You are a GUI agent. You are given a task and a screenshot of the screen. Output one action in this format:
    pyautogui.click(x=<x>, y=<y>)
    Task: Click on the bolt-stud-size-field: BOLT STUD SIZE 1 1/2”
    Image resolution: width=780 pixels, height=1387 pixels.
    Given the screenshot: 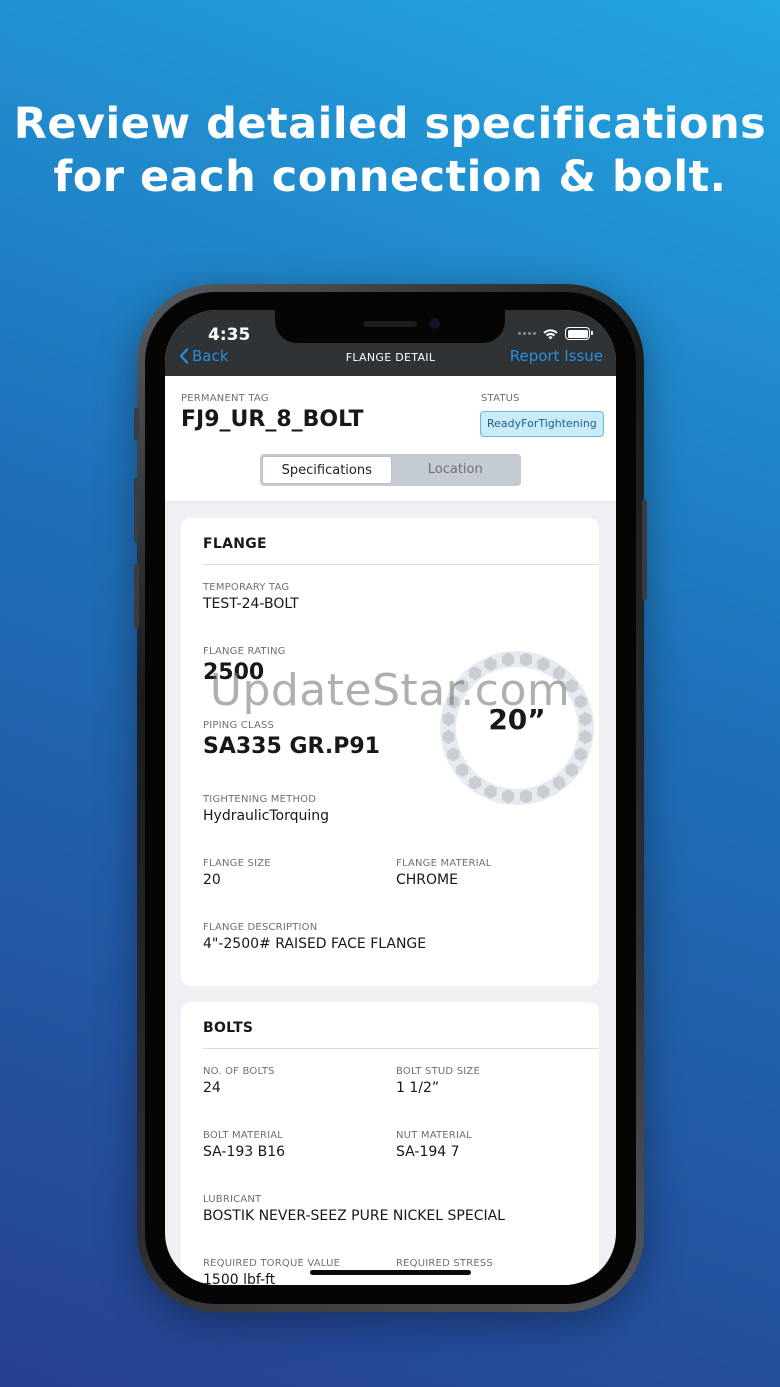 What is the action you would take?
    pyautogui.click(x=438, y=1081)
    